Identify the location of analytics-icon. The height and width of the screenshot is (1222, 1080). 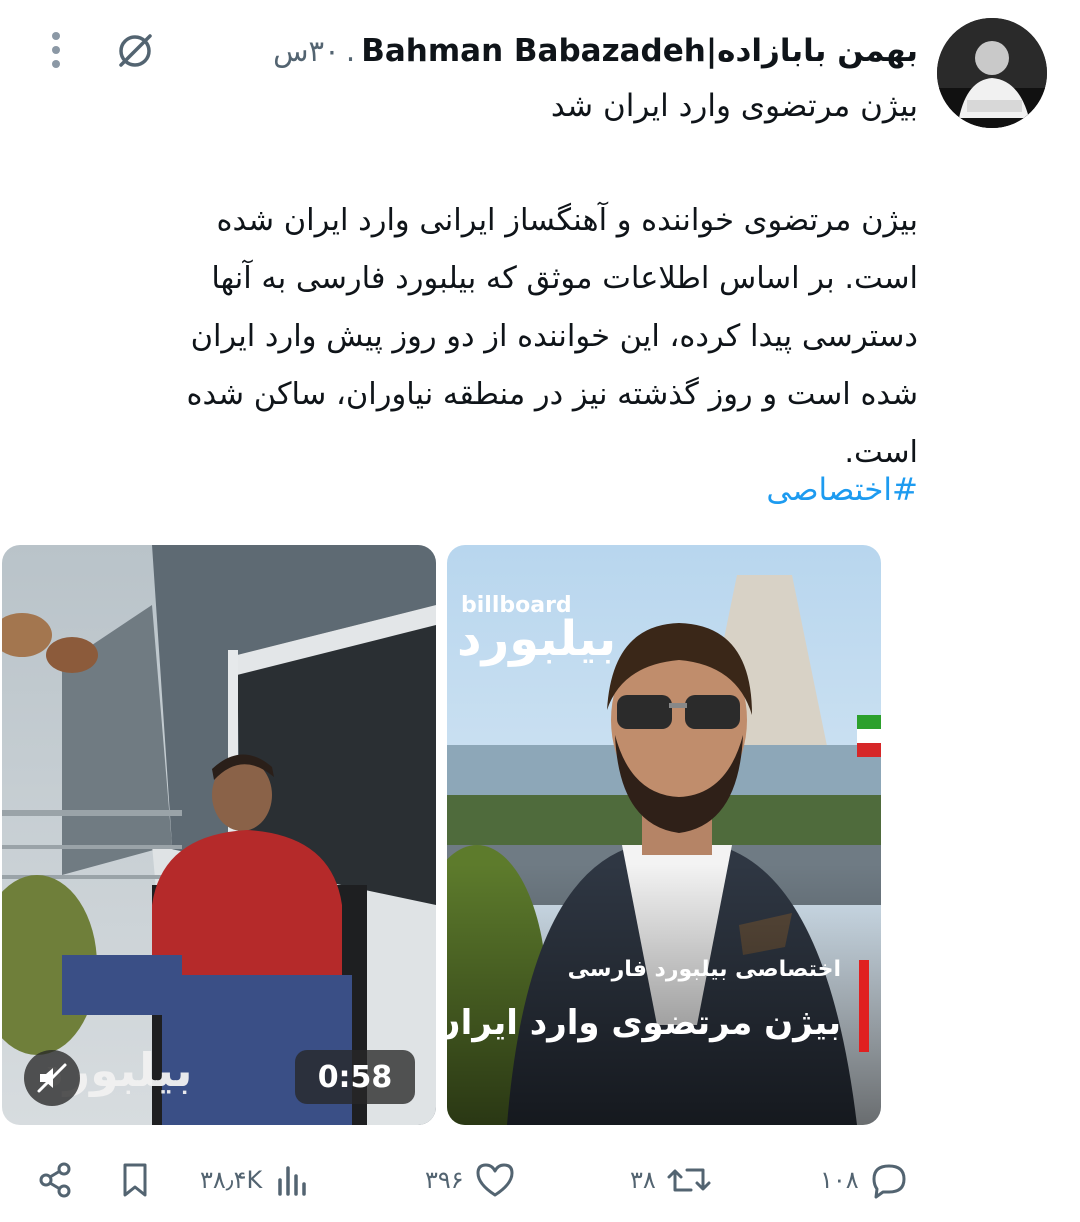
(292, 1181).